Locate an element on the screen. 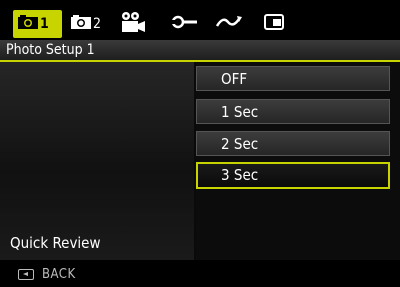 This screenshot has width=400, height=287. movie-camera-icon is located at coordinates (133, 24).